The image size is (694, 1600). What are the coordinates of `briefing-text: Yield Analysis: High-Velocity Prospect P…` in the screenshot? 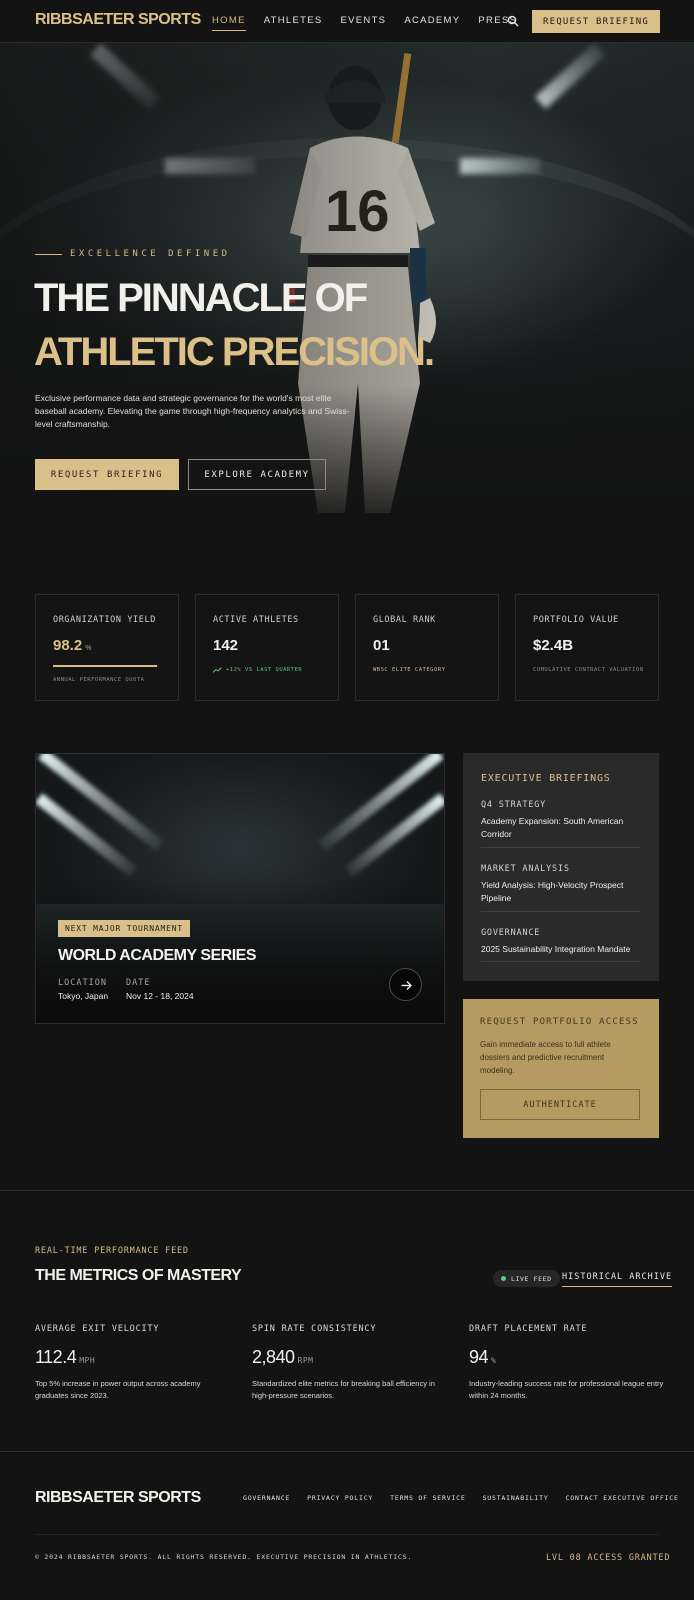 It's located at (552, 891).